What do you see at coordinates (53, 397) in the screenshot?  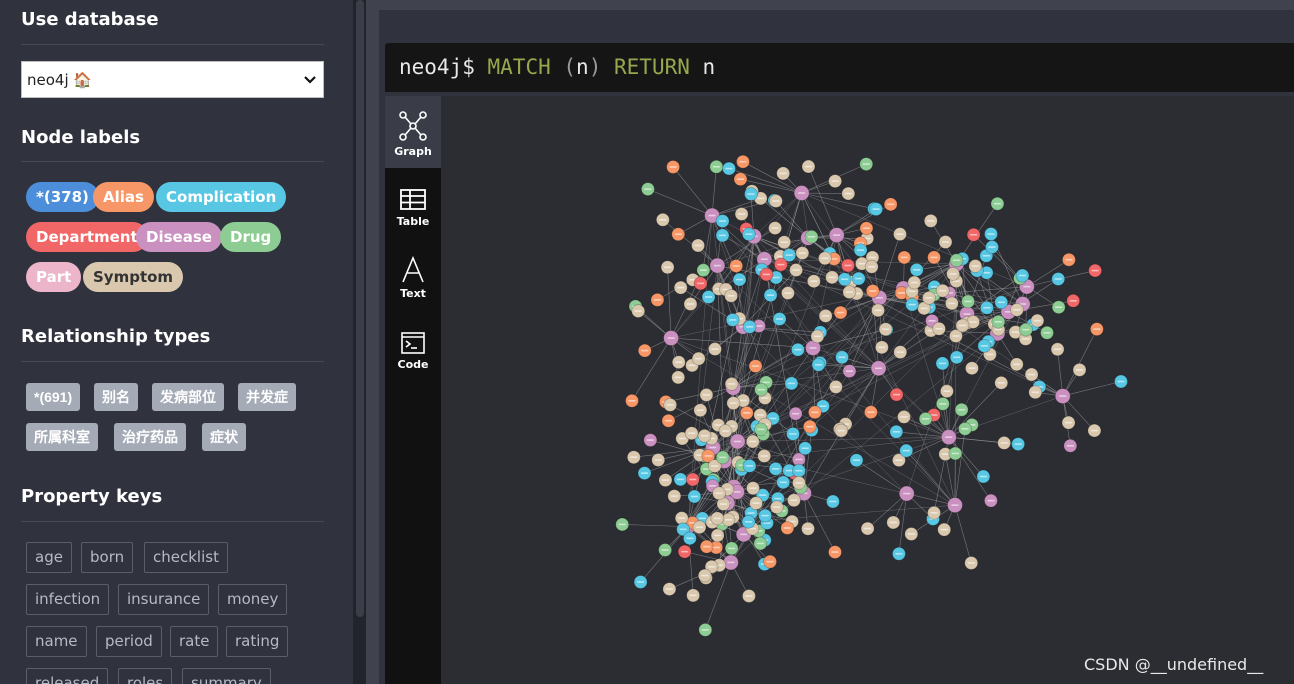 I see `rel-type-all: *(691)` at bounding box center [53, 397].